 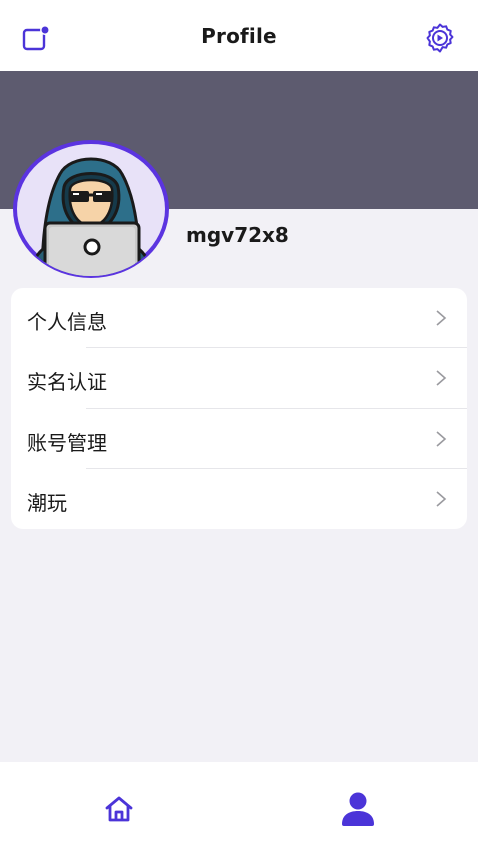 What do you see at coordinates (93, 209) in the screenshot?
I see `avatar` at bounding box center [93, 209].